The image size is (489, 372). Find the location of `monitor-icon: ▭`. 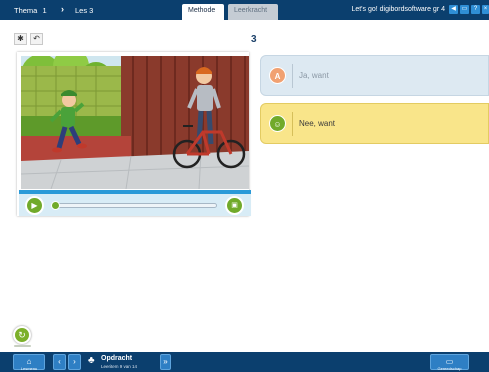

monitor-icon: ▭ is located at coordinates (464, 9).